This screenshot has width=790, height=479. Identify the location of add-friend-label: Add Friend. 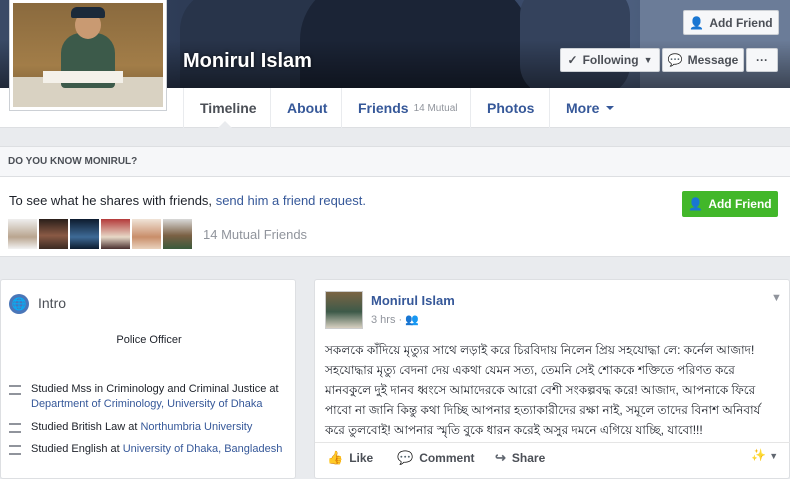
(741, 22).